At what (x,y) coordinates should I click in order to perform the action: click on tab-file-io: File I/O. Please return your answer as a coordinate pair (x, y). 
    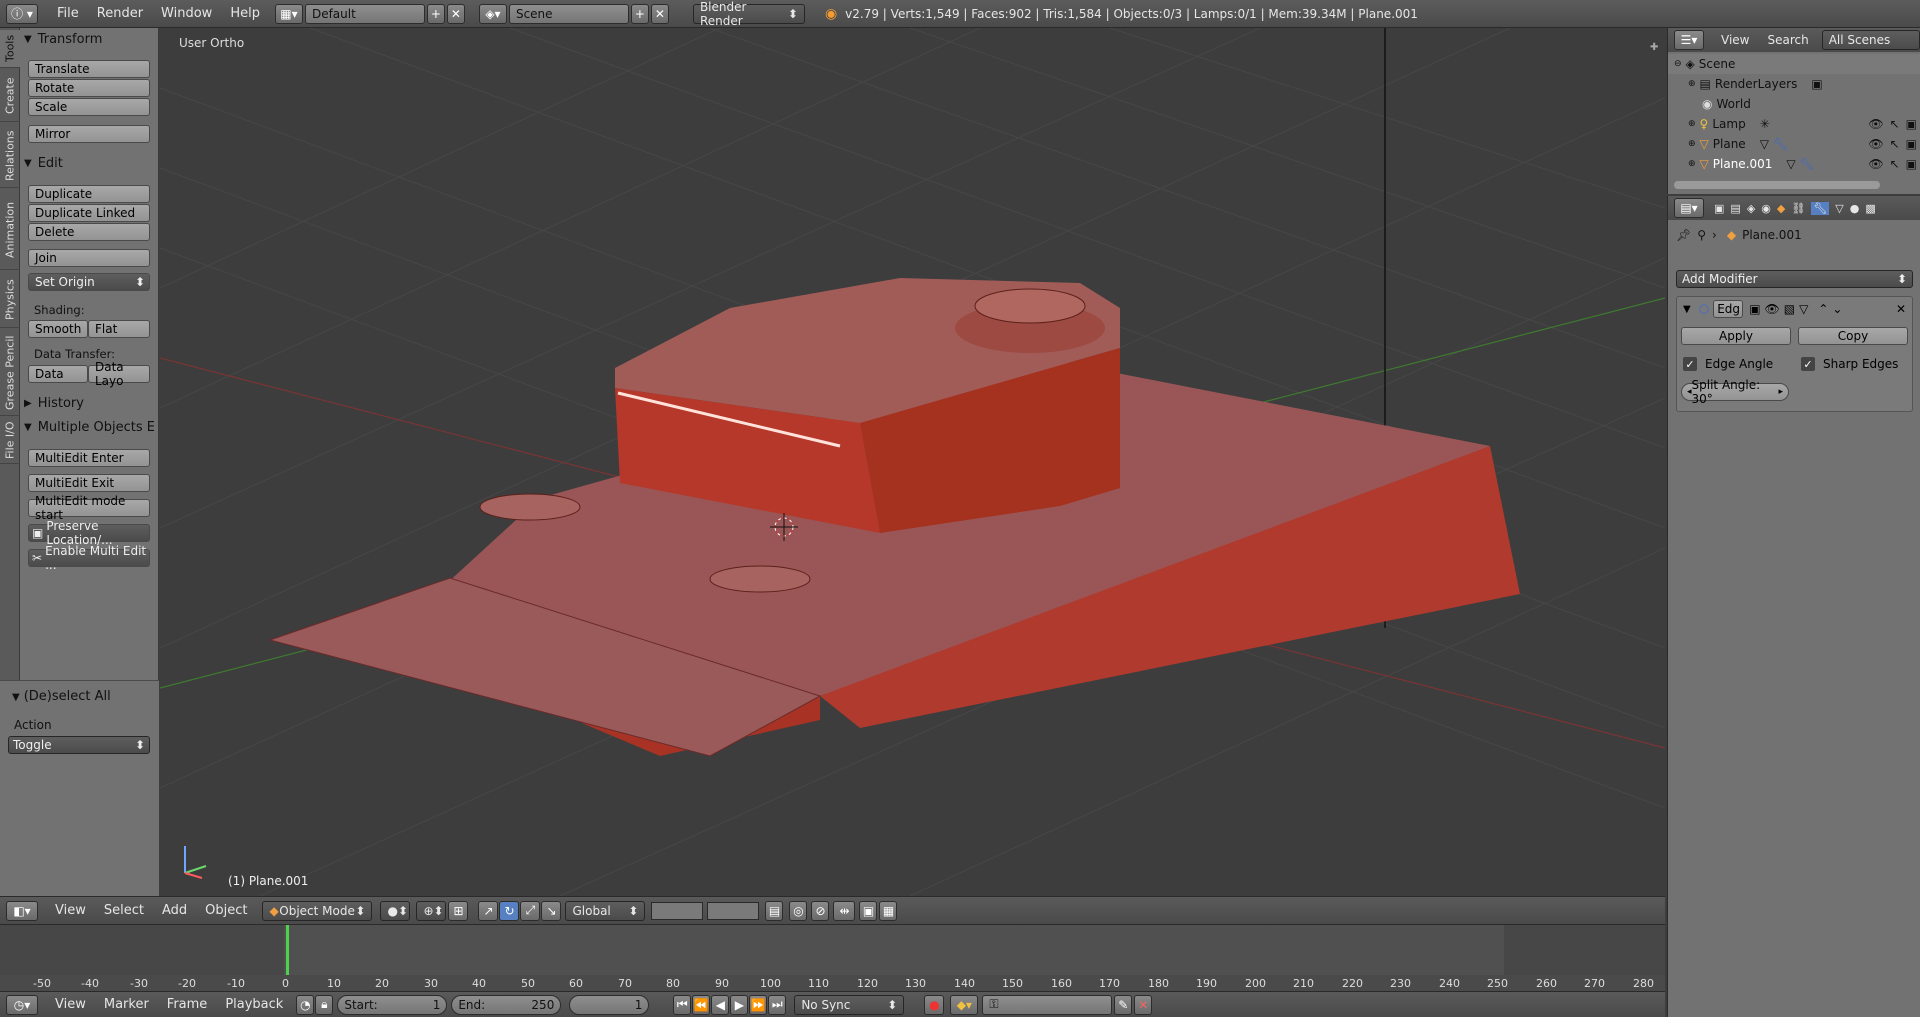
    Looking at the image, I should click on (10, 441).